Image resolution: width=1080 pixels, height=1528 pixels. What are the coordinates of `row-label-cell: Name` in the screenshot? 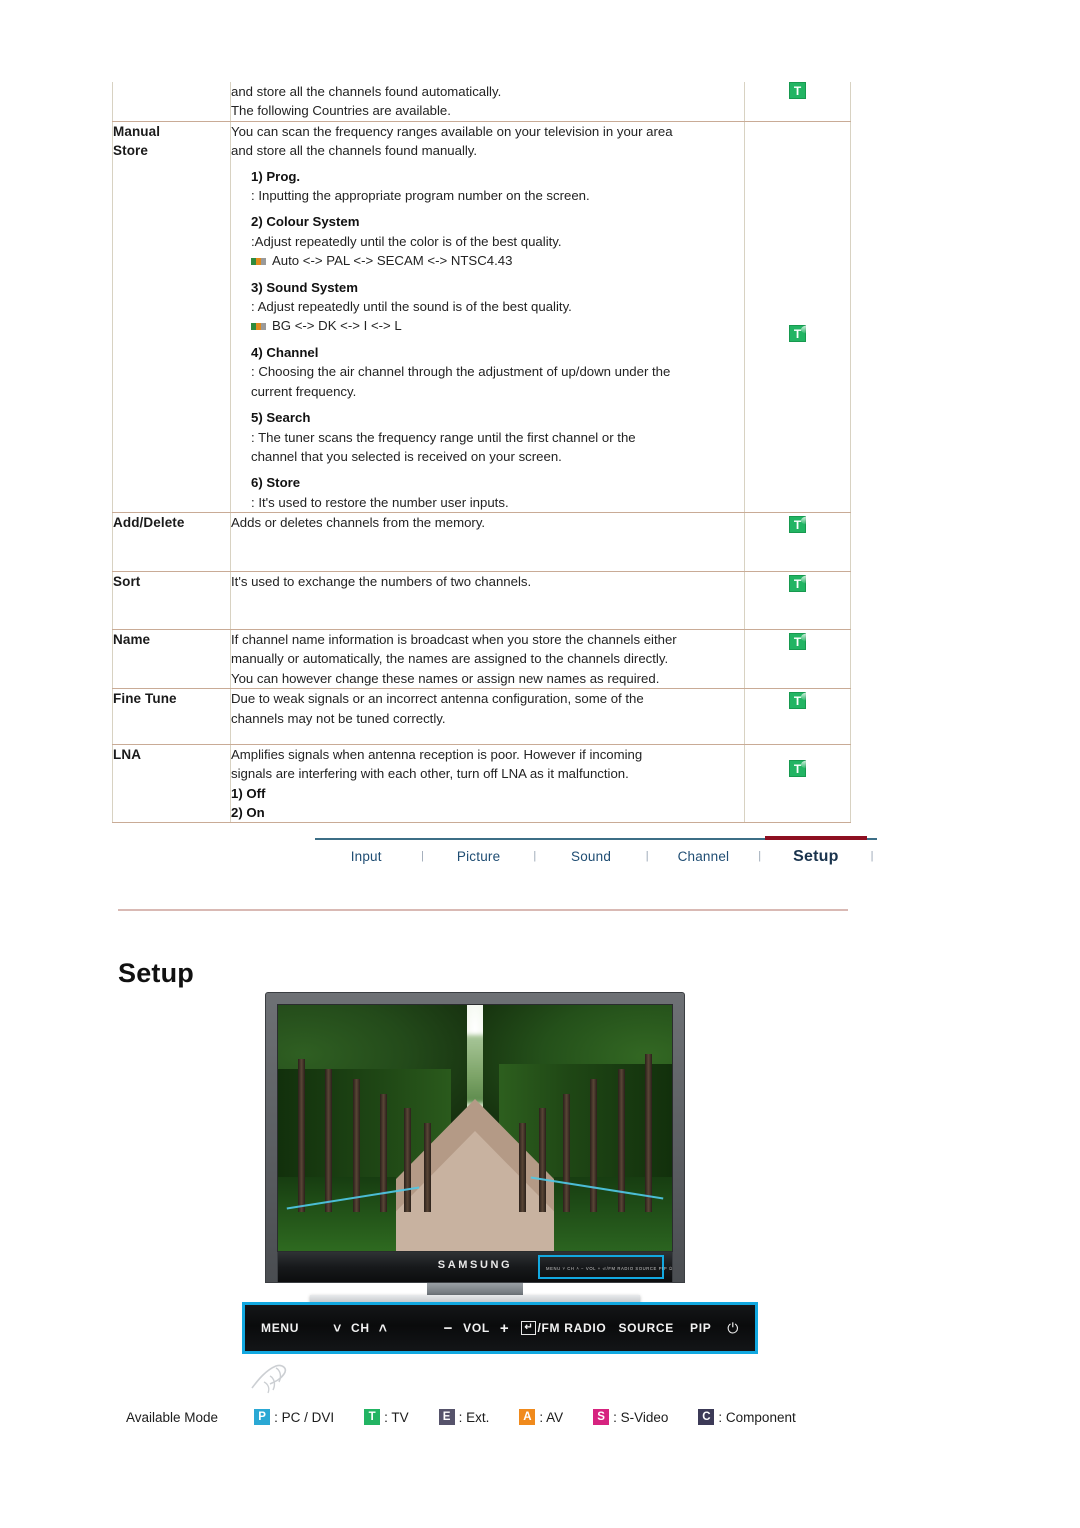 It's located at (171, 659).